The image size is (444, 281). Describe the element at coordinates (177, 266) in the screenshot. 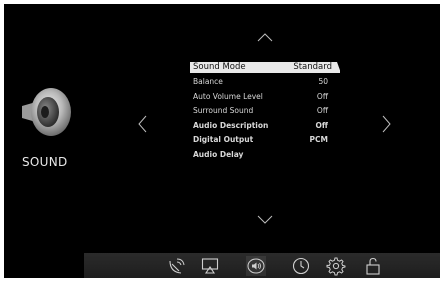

I see `satellite-icon` at that location.